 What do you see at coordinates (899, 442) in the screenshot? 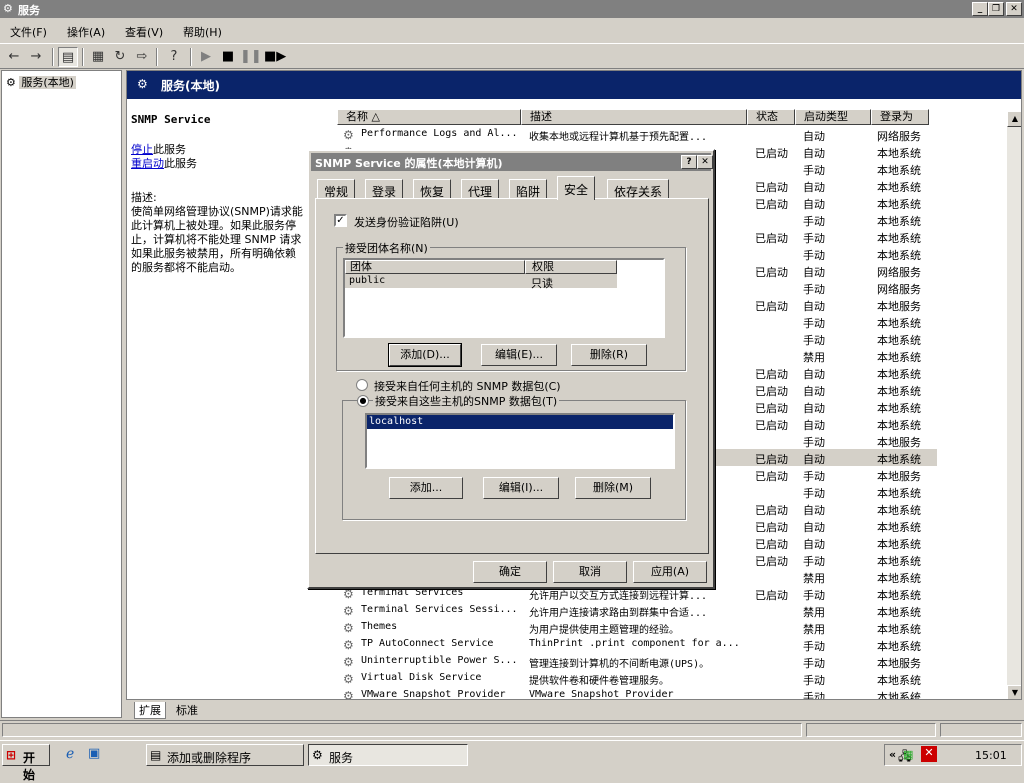
I see `cell-logon: 本地服务` at bounding box center [899, 442].